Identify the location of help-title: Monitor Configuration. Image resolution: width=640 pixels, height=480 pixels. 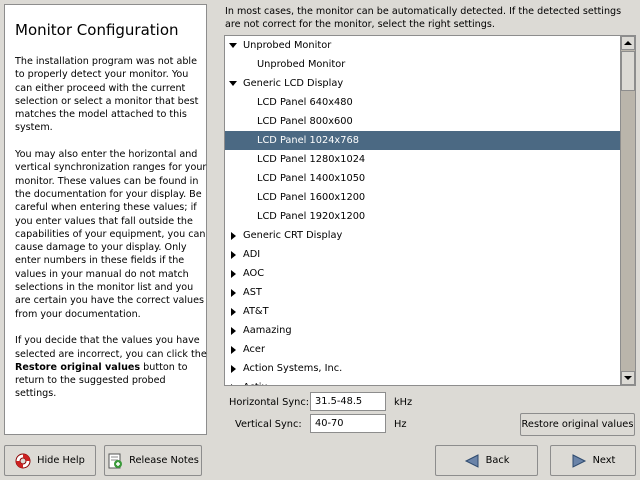
(97, 30).